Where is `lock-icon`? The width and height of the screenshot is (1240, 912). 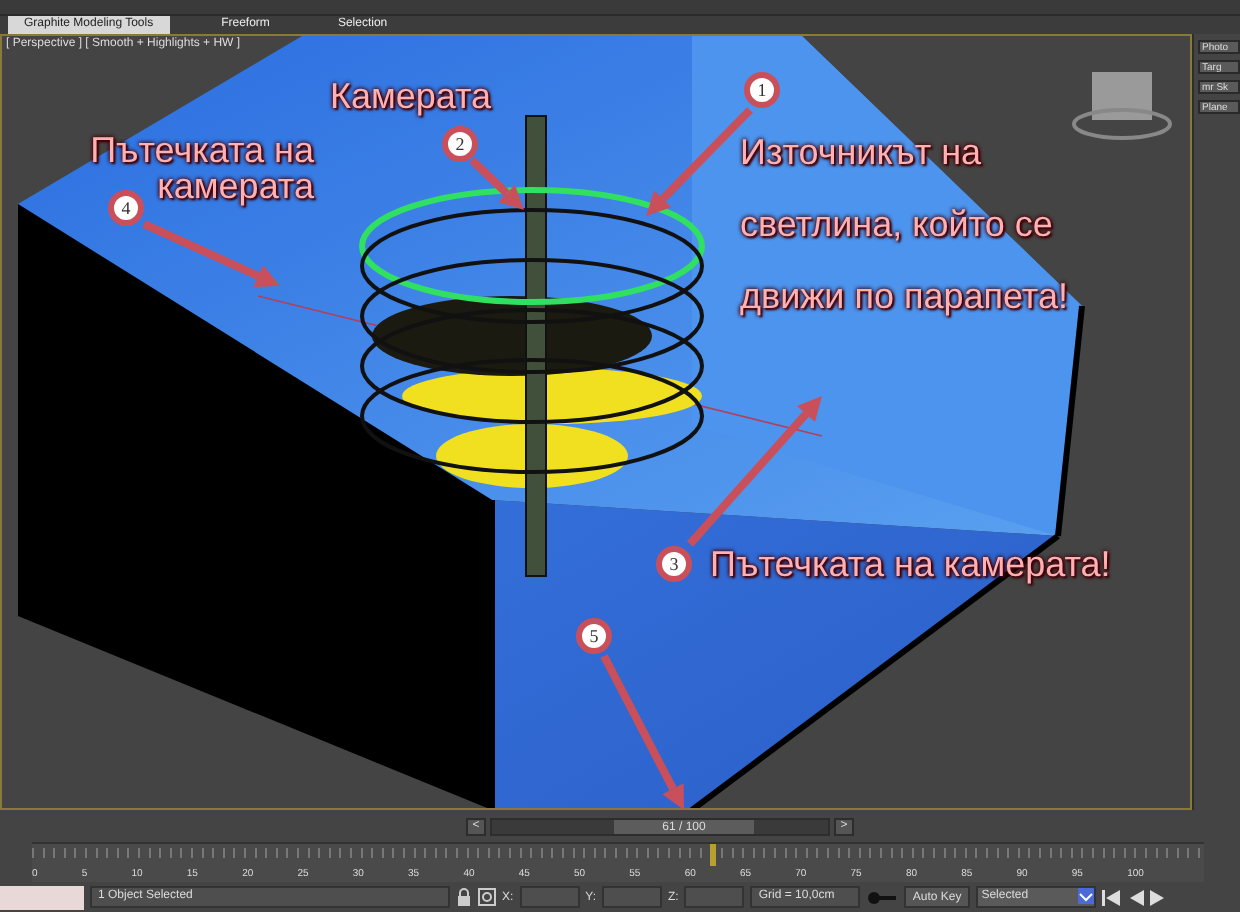
lock-icon is located at coordinates (464, 897).